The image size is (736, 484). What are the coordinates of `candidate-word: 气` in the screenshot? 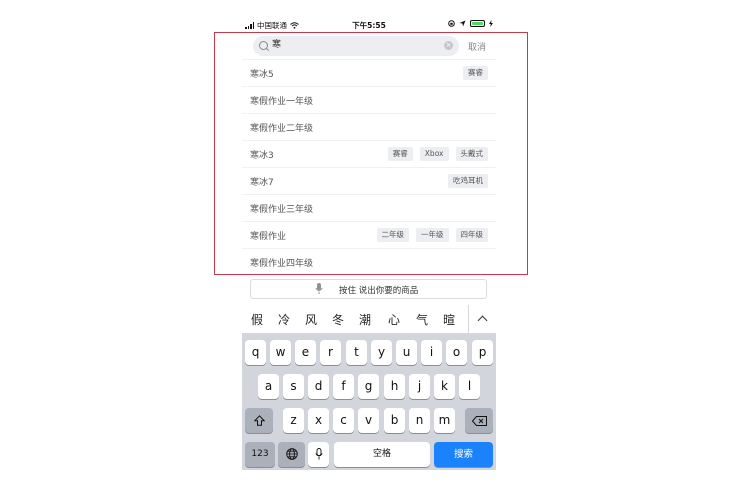 It's located at (422, 319).